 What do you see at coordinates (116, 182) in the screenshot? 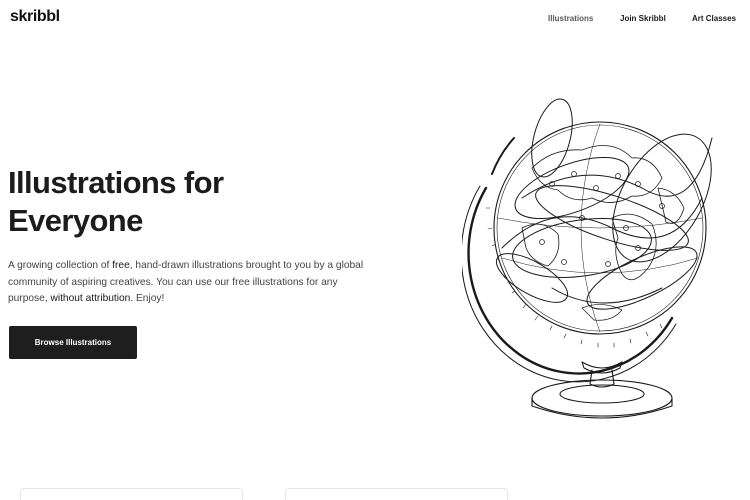
I see `hero-title-line-1: Illustrations for` at bounding box center [116, 182].